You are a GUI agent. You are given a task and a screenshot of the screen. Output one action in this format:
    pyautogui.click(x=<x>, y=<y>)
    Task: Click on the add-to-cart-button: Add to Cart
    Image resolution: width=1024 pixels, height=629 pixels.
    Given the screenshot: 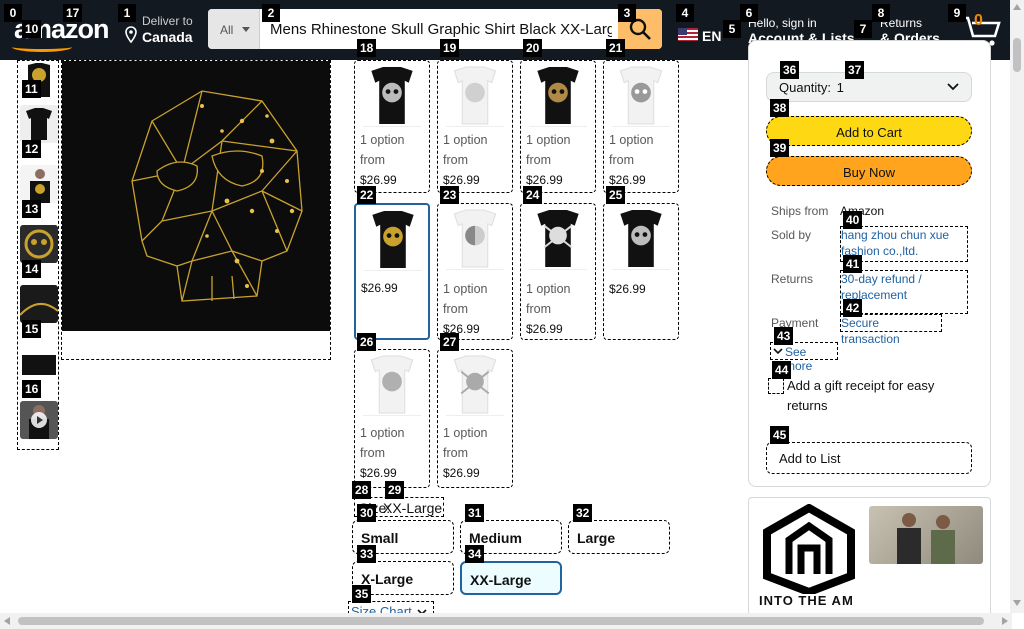 What is the action you would take?
    pyautogui.click(x=869, y=131)
    